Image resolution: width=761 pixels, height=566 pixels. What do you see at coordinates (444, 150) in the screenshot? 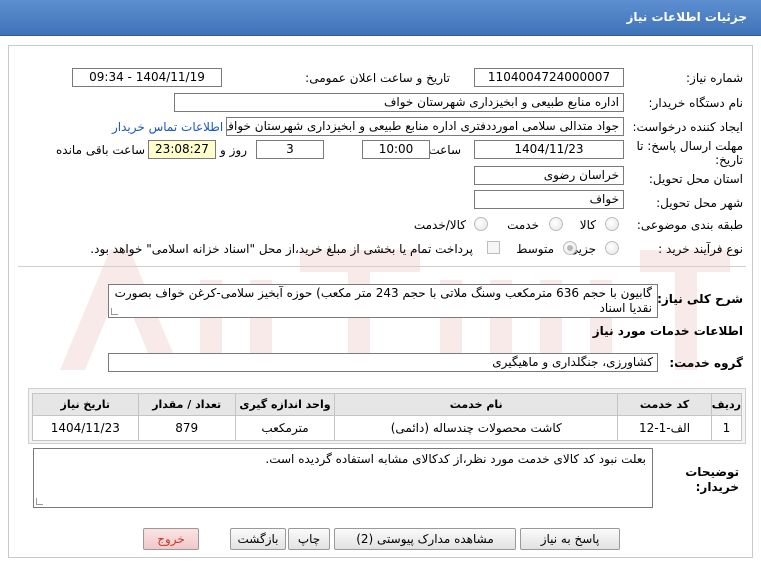
I see `deadline-time-label: ساعت` at bounding box center [444, 150].